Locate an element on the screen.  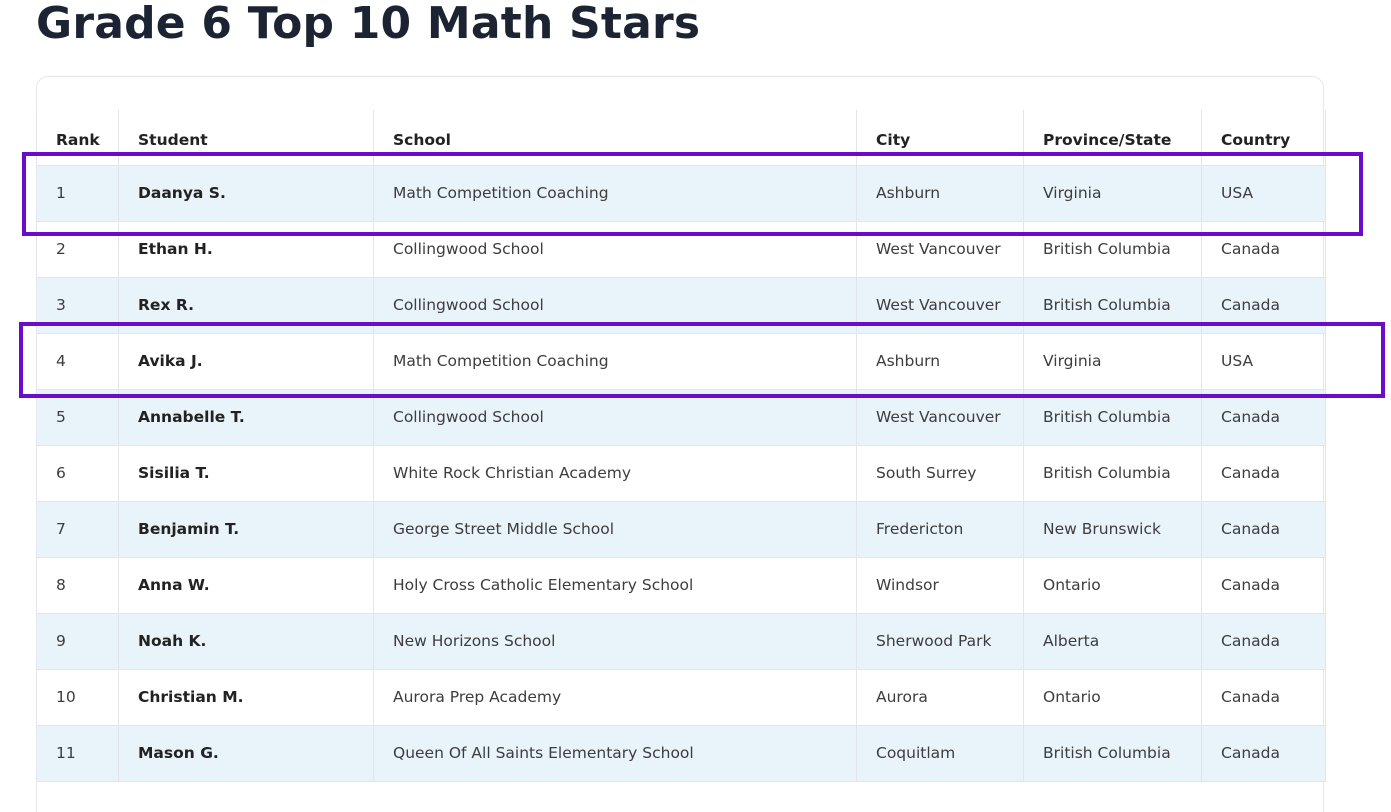
cell-student: Avika J. is located at coordinates (246, 361).